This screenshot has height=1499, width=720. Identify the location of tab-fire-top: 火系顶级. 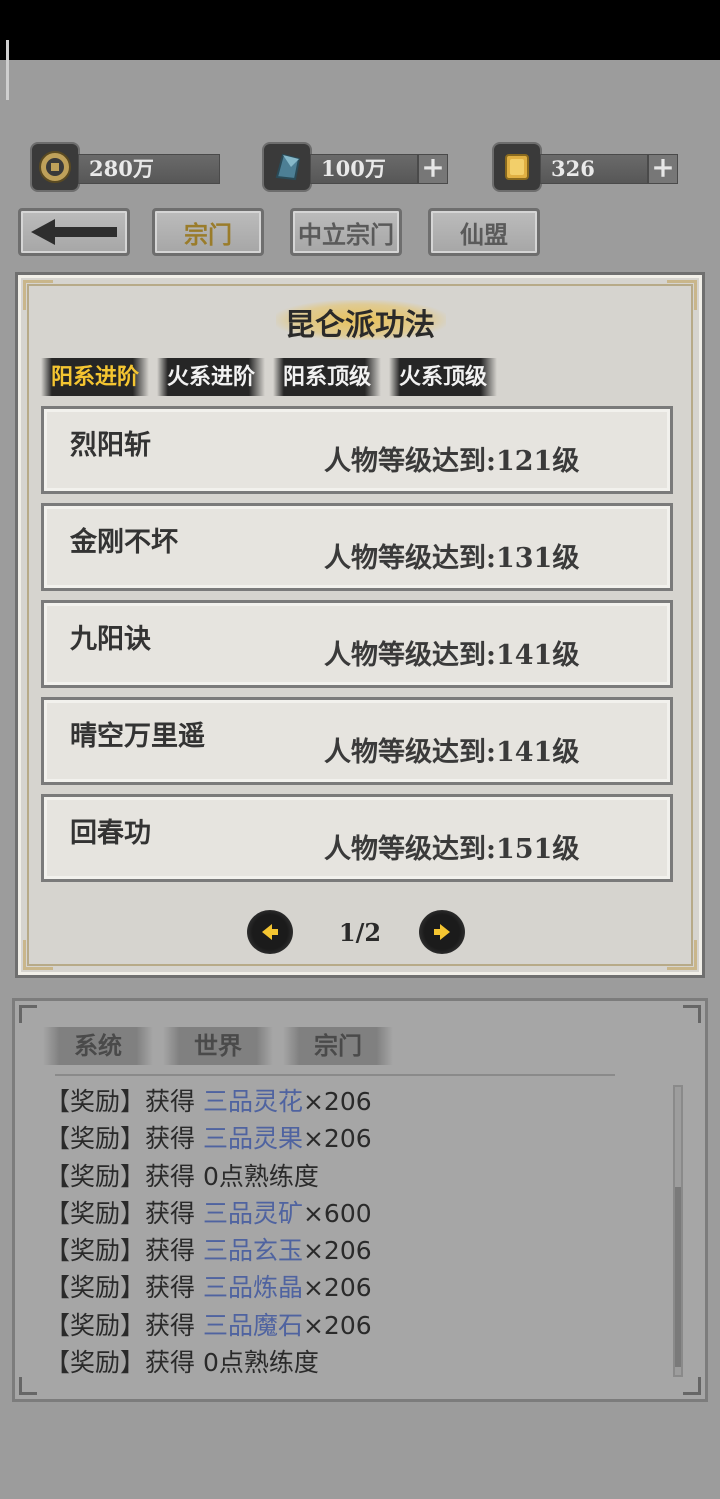
(443, 377).